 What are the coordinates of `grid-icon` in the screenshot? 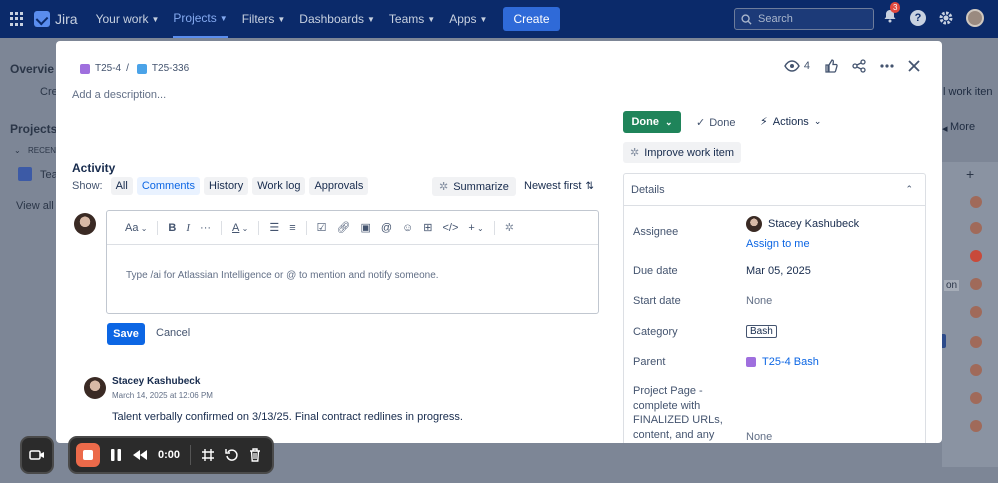 It's located at (208, 455).